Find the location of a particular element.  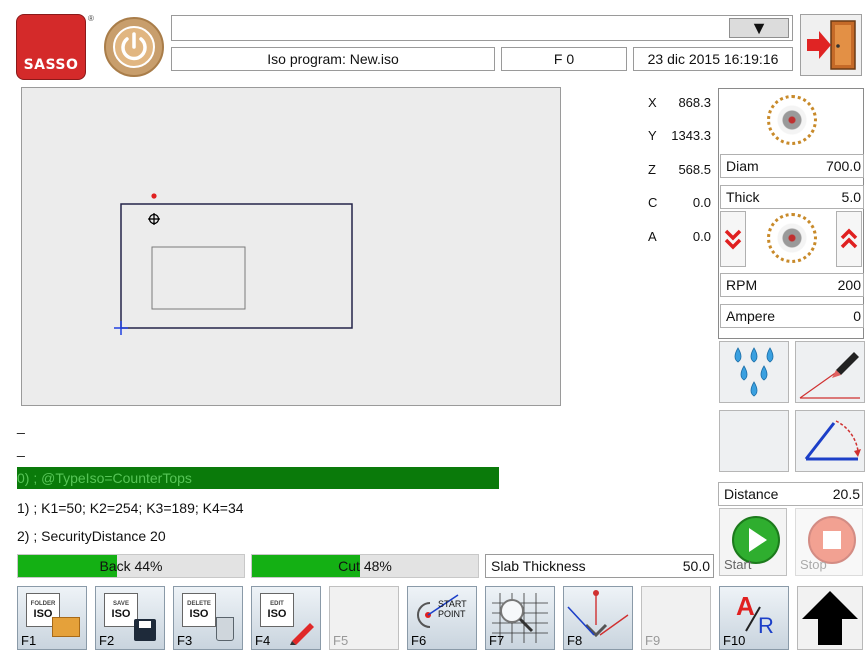

code-dash-1: _ is located at coordinates (21, 426).